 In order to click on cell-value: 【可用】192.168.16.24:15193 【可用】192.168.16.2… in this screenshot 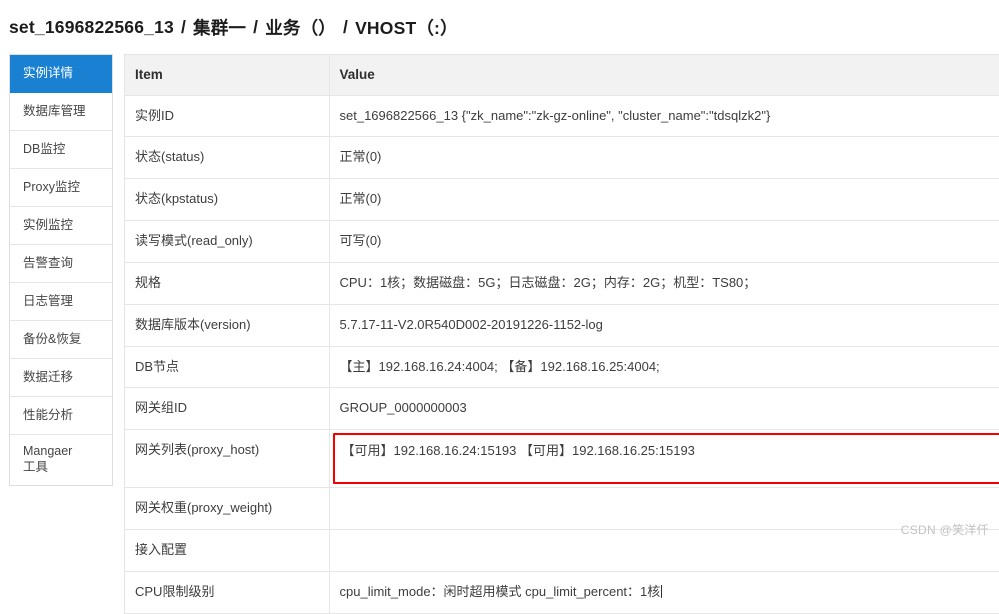, I will do `click(664, 459)`.